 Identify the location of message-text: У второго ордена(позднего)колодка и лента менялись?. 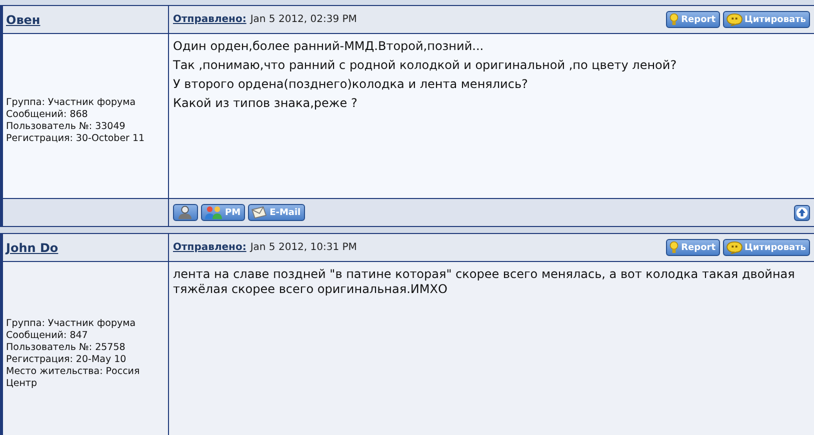
(351, 84).